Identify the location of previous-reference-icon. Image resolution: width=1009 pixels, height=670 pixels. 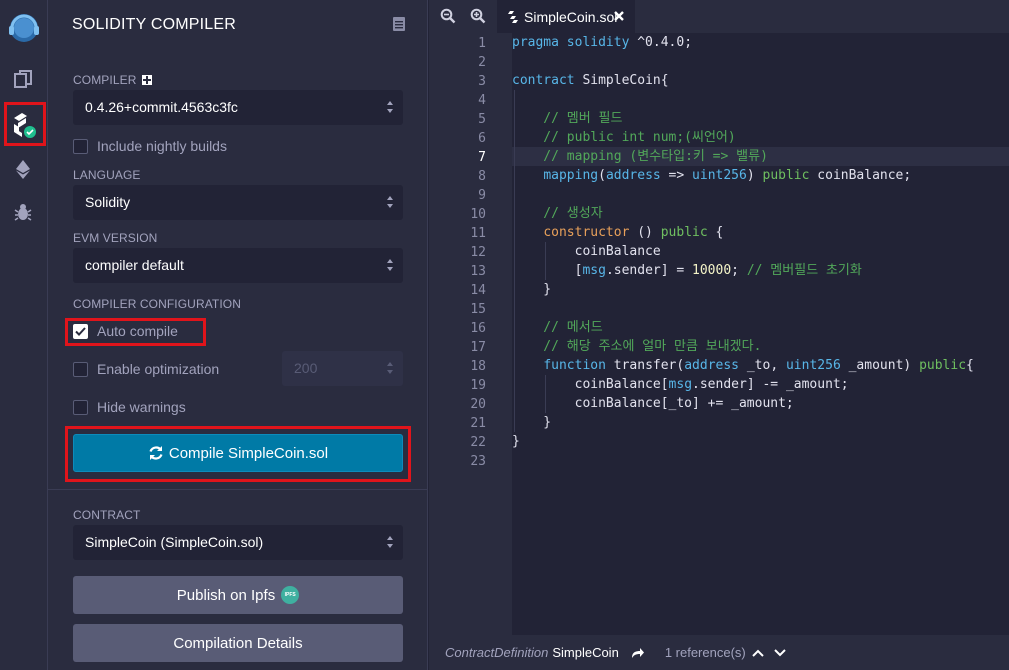
(758, 653).